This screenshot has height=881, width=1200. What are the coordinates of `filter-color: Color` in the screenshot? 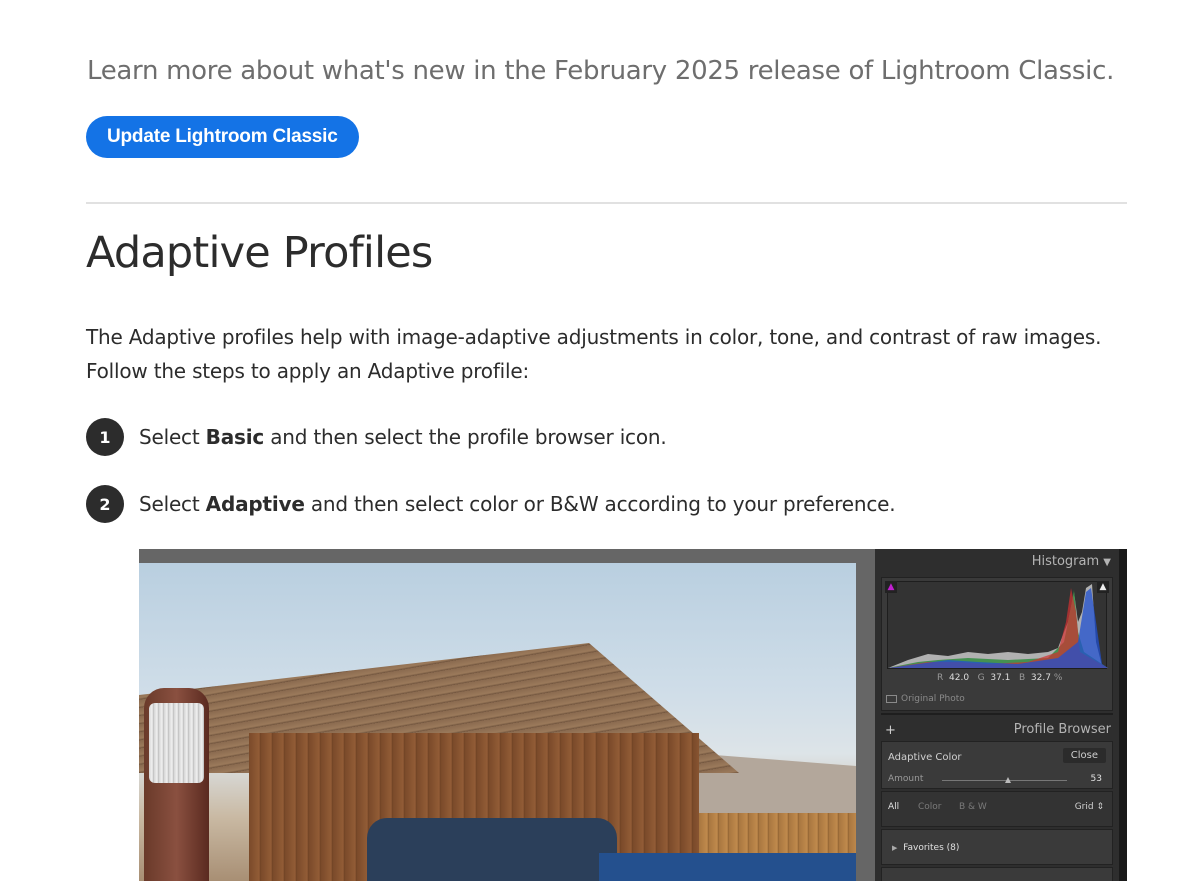 It's located at (930, 807).